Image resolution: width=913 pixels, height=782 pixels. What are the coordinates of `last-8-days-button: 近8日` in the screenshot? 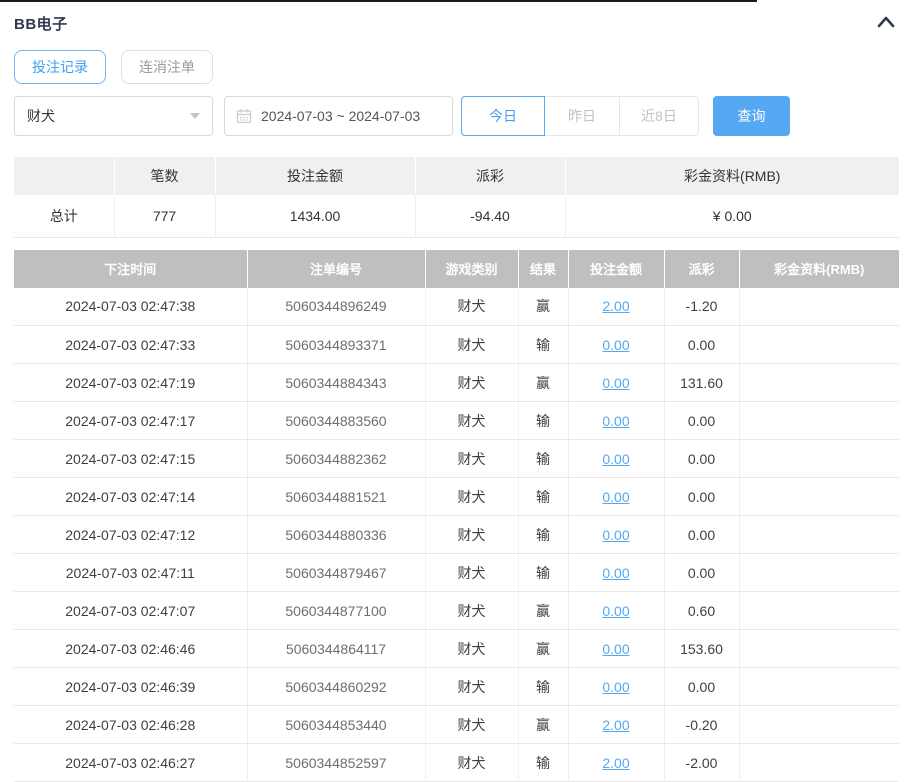 It's located at (659, 116).